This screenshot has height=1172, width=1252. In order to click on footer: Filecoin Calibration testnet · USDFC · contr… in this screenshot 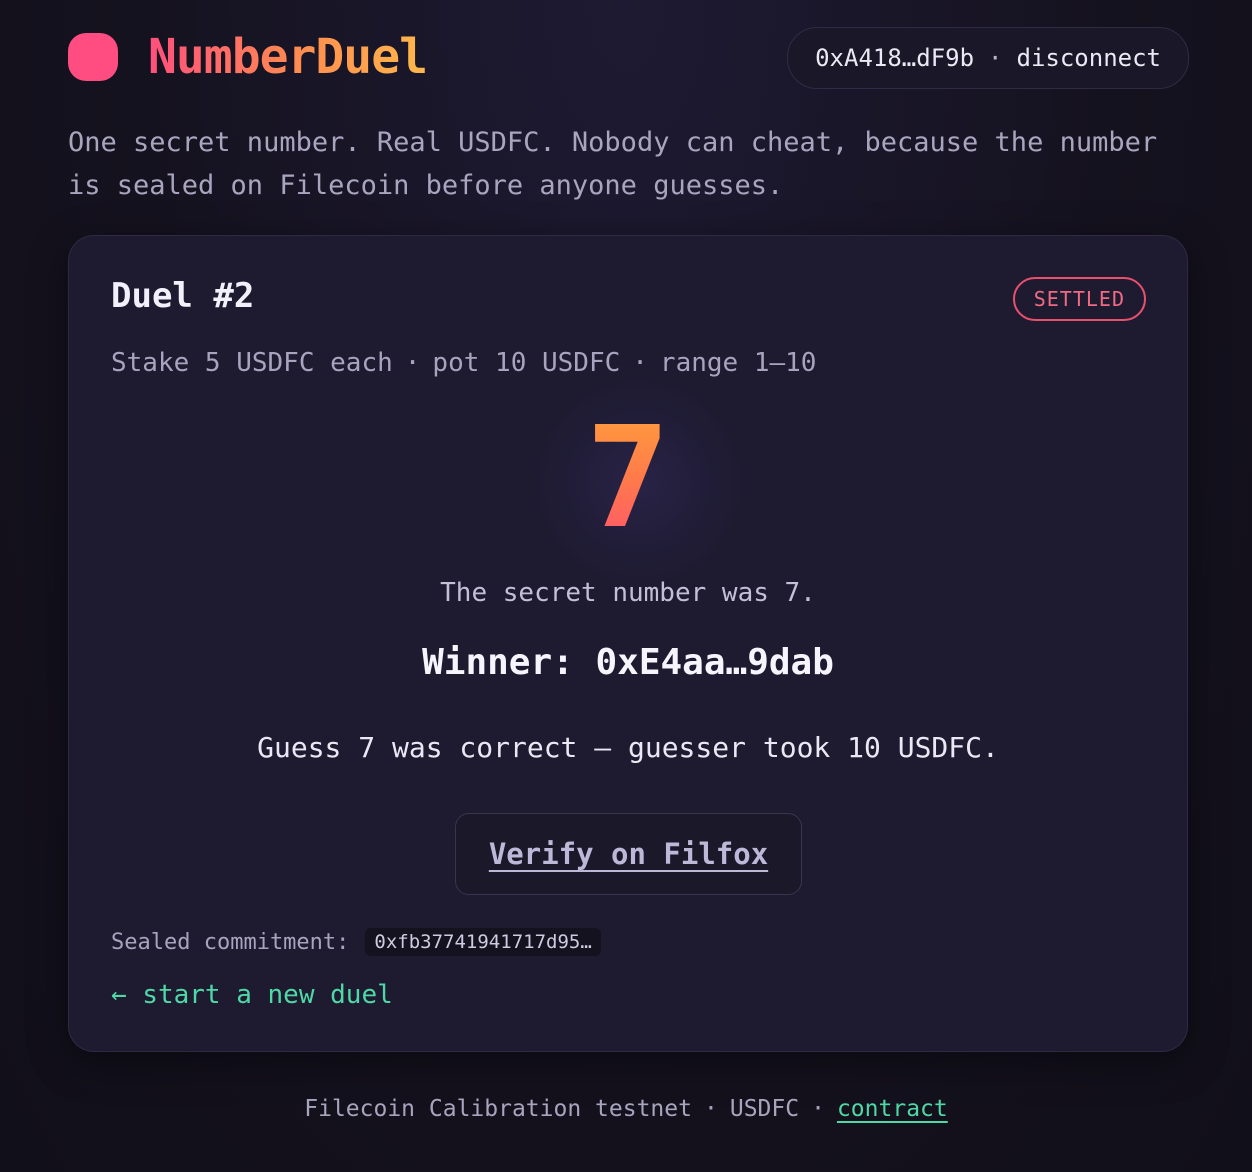, I will do `click(626, 1109)`.